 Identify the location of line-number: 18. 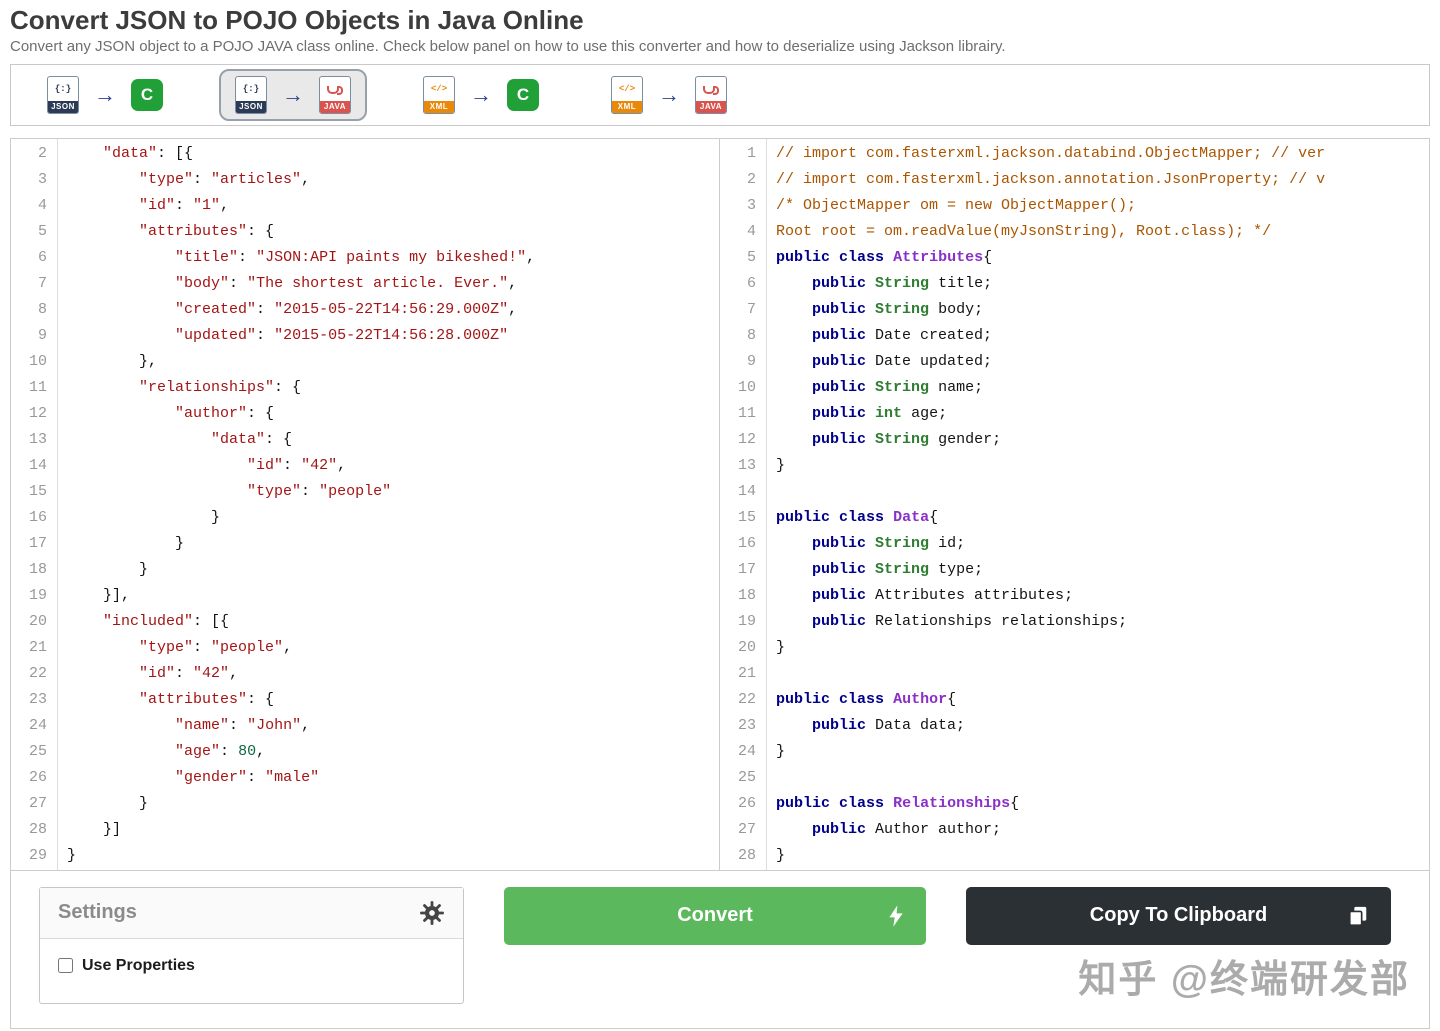
(37, 569).